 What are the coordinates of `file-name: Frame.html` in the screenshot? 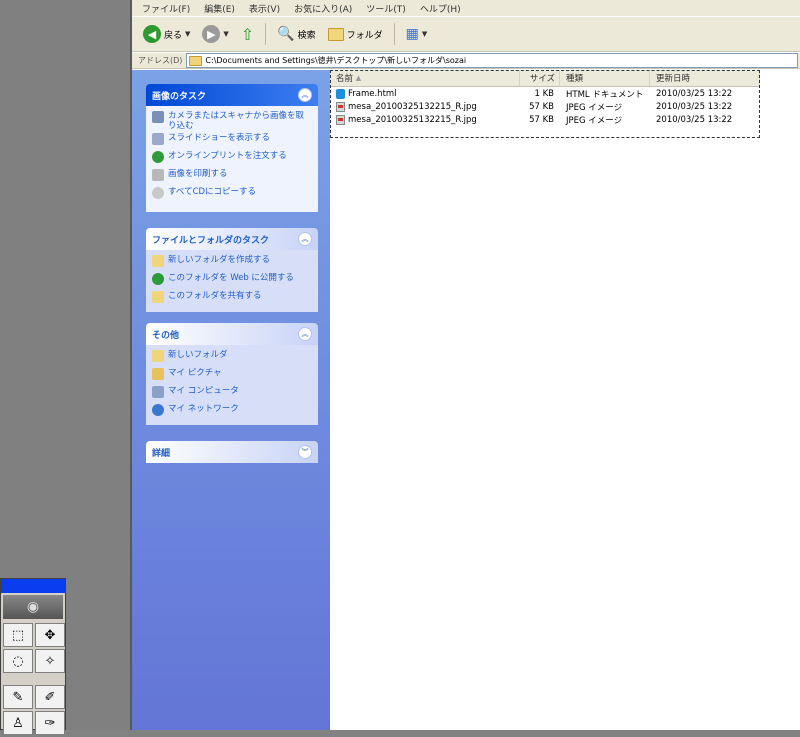 It's located at (372, 93).